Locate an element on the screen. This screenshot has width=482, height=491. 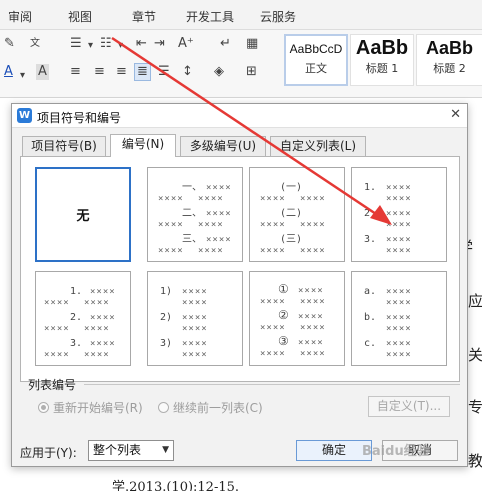
applies-to-label: 应用于(Y): is located at coordinates (48, 453).